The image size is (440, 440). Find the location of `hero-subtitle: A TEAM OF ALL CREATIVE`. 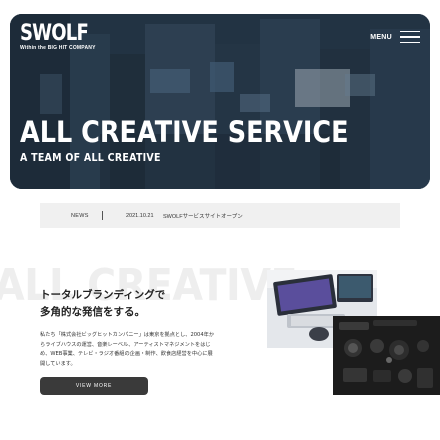

hero-subtitle: A TEAM OF ALL CREATIVE is located at coordinates (90, 157).